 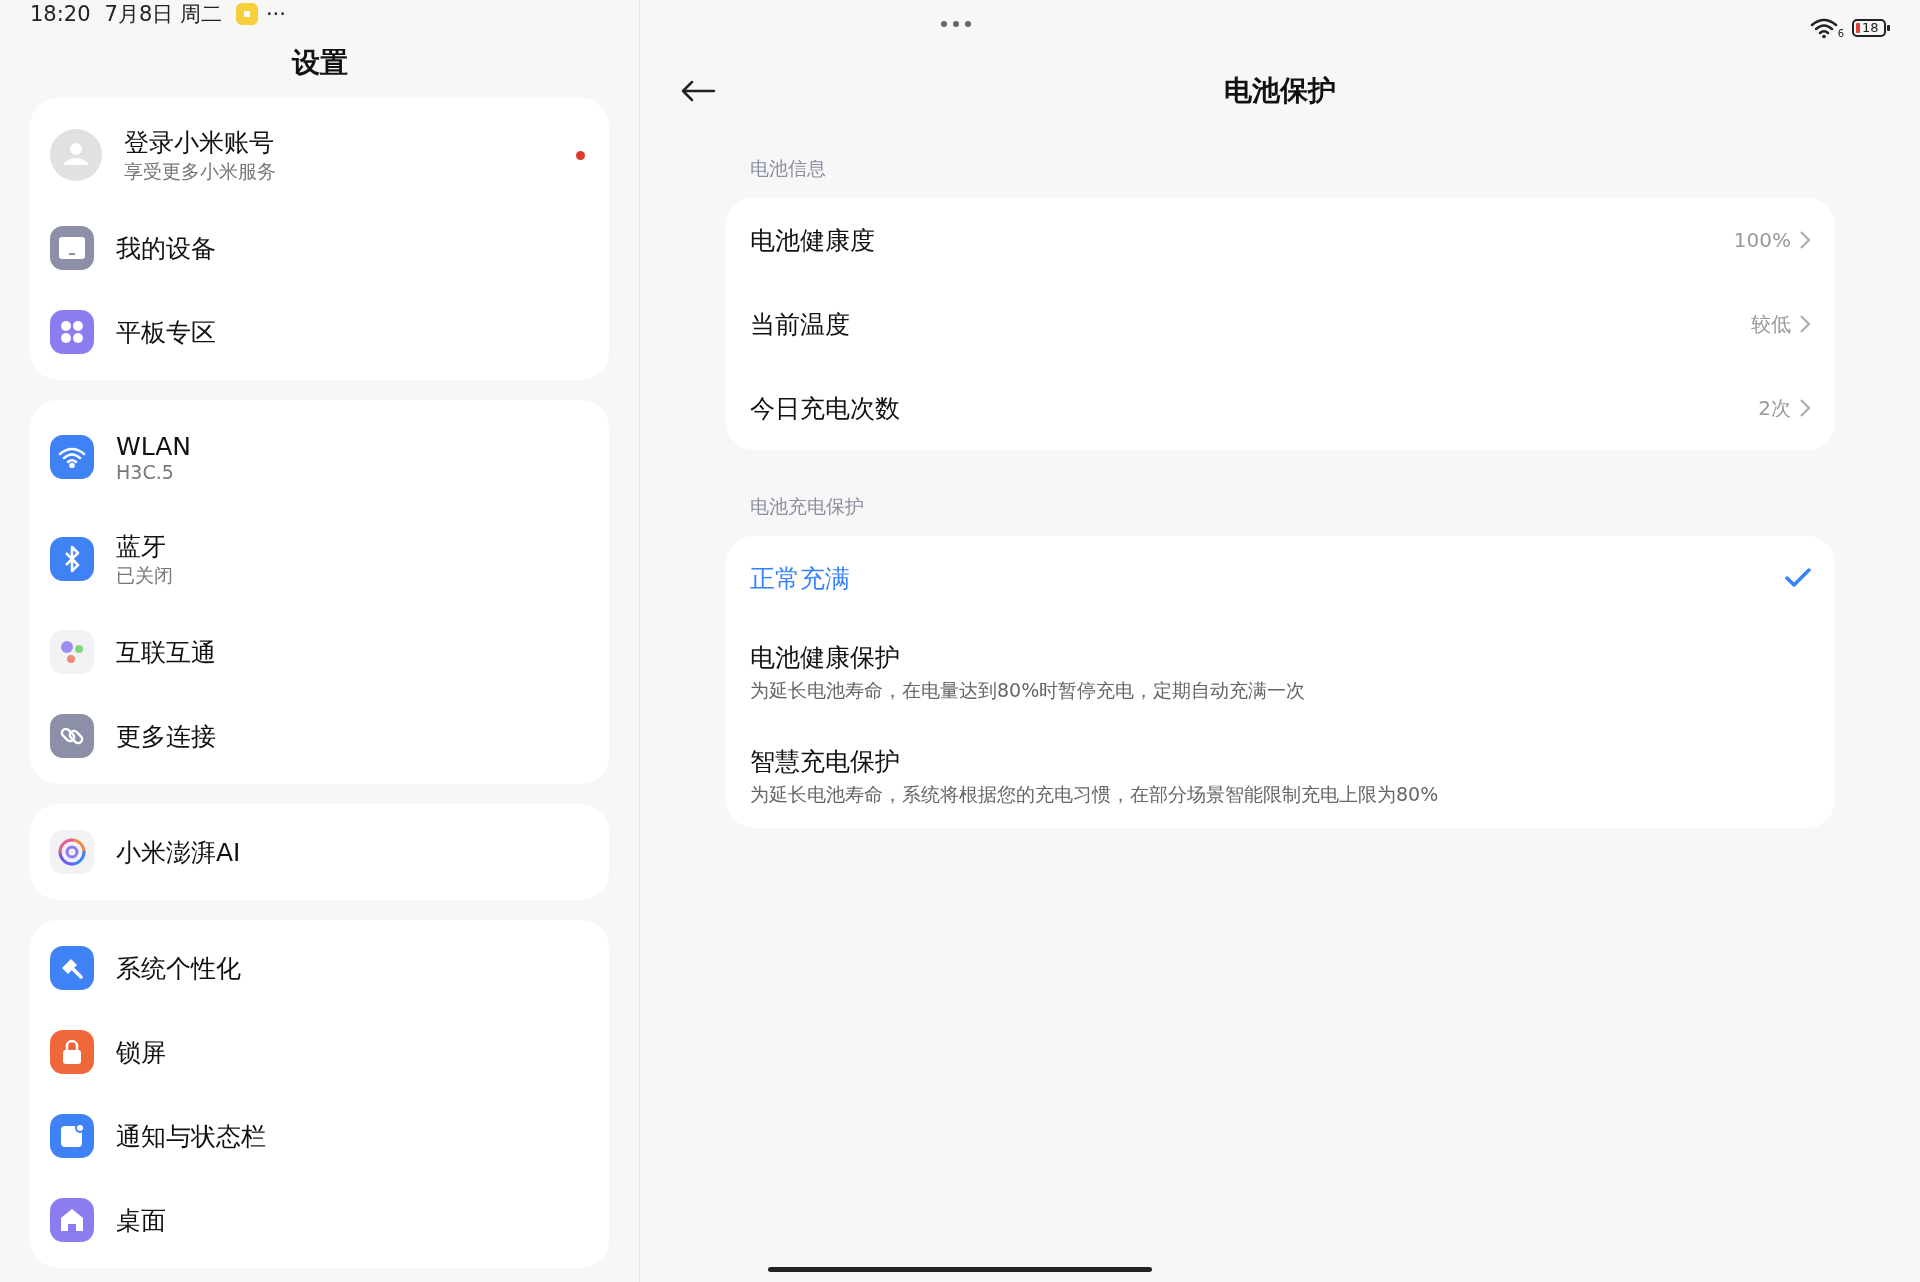 What do you see at coordinates (1094, 794) in the screenshot?
I see `option-description: 为延长电池寿命，系统将根据您的充电习惯，在部分场景智能限制充电上限为80%` at bounding box center [1094, 794].